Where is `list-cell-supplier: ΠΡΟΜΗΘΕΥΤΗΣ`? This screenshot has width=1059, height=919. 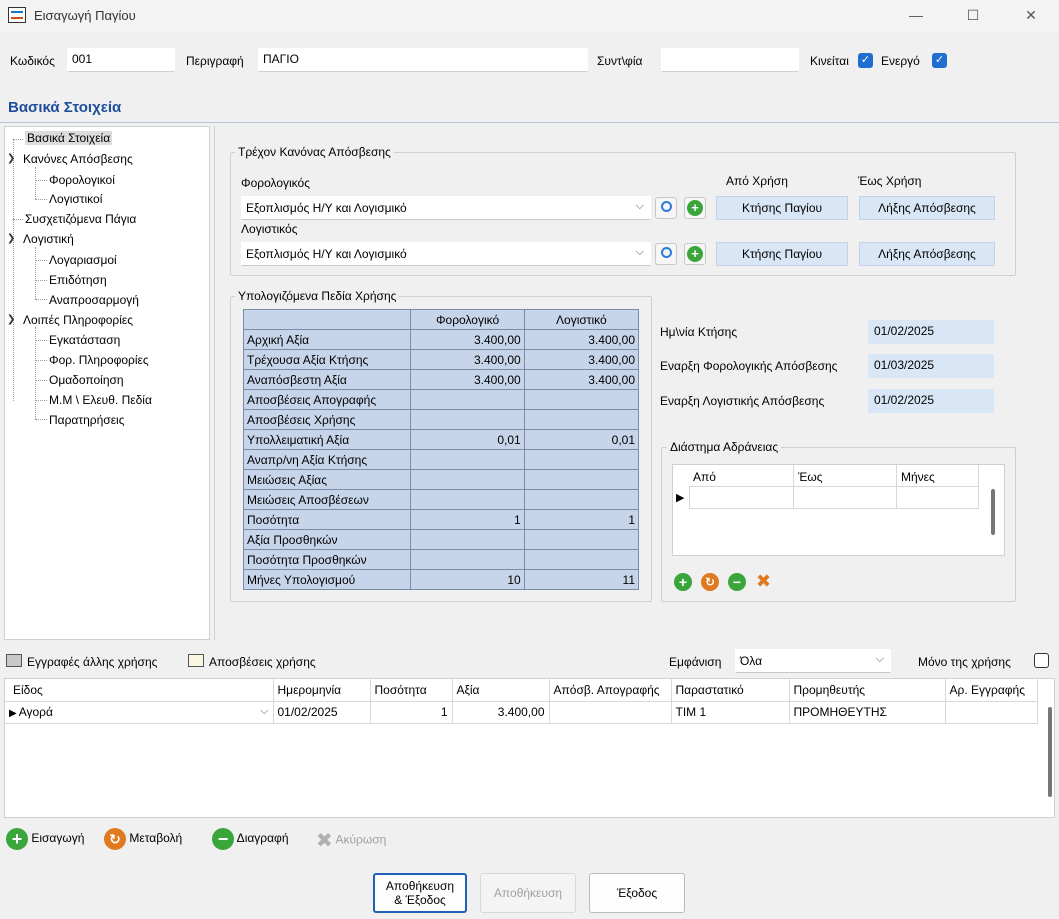
list-cell-supplier: ΠΡΟΜΗΘΕΥΤΗΣ is located at coordinates (867, 712).